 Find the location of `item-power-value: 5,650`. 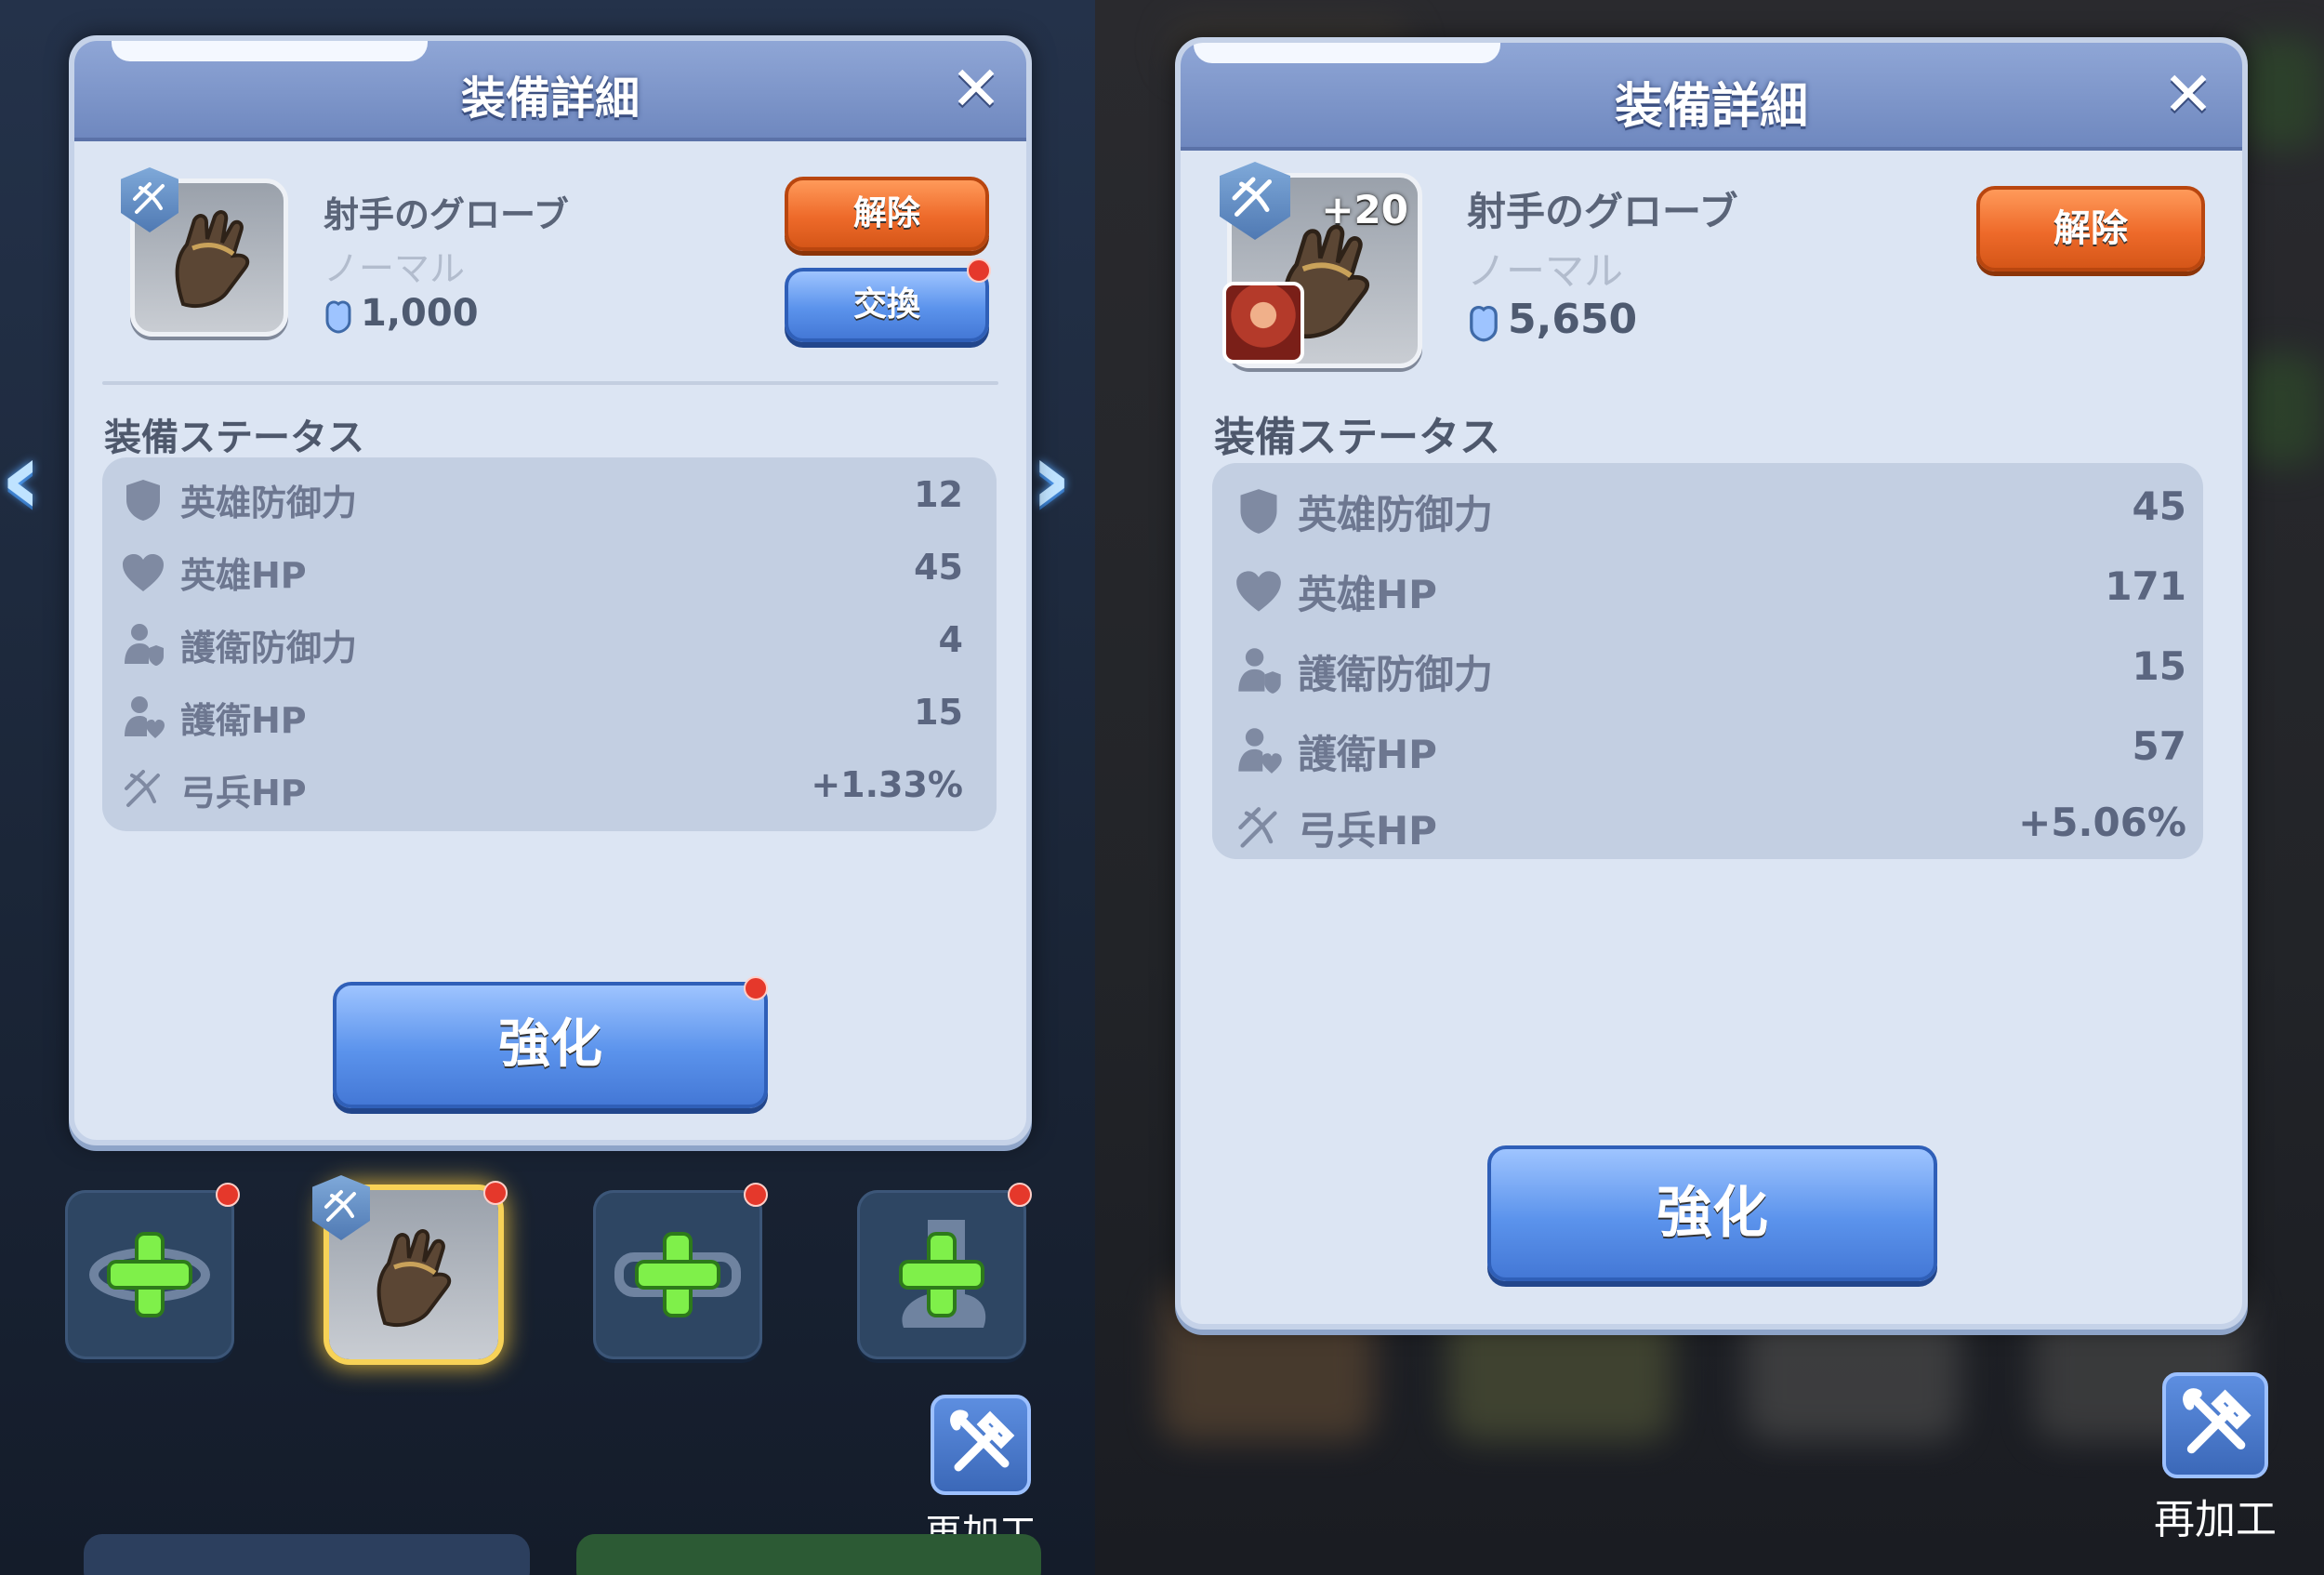

item-power-value: 5,650 is located at coordinates (1573, 319).